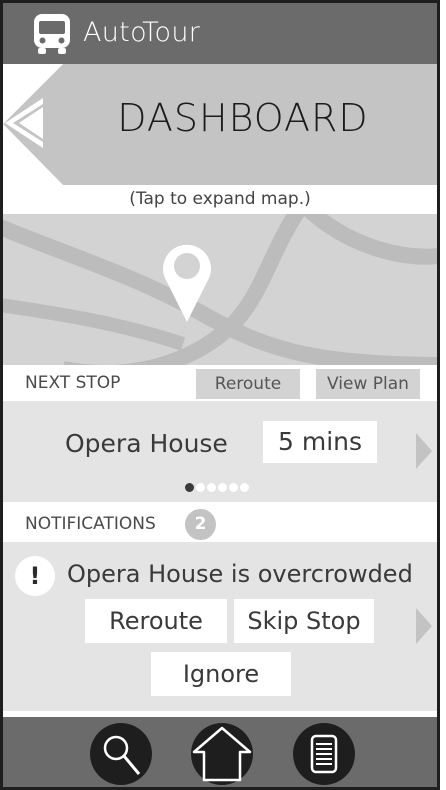  Describe the element at coordinates (146, 443) in the screenshot. I see `stop-name: Opera House` at that location.